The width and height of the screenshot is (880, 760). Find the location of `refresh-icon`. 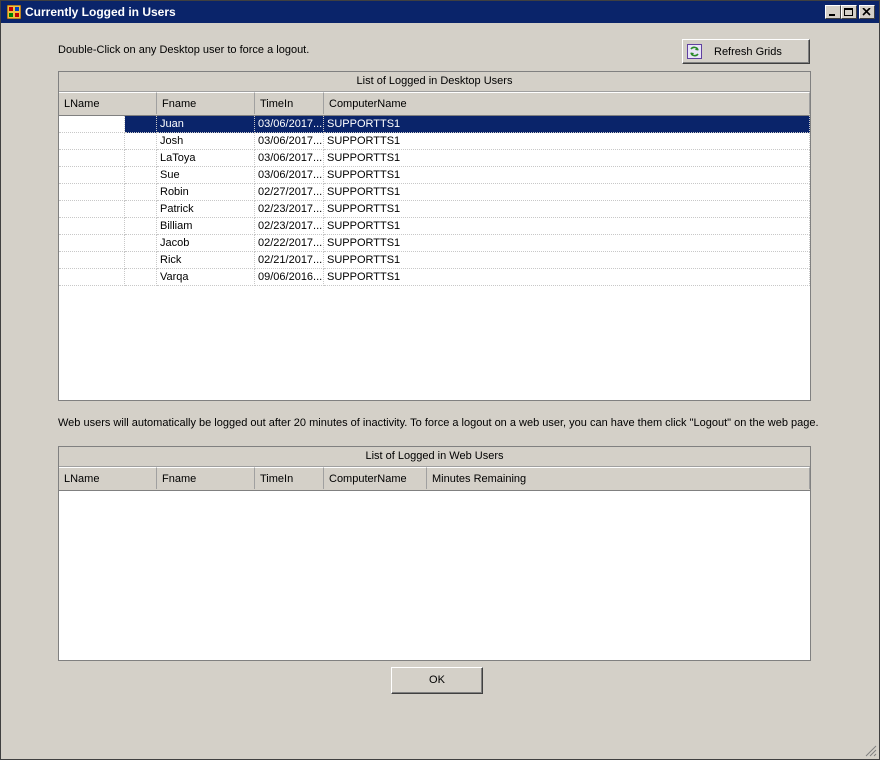

refresh-icon is located at coordinates (694, 51).